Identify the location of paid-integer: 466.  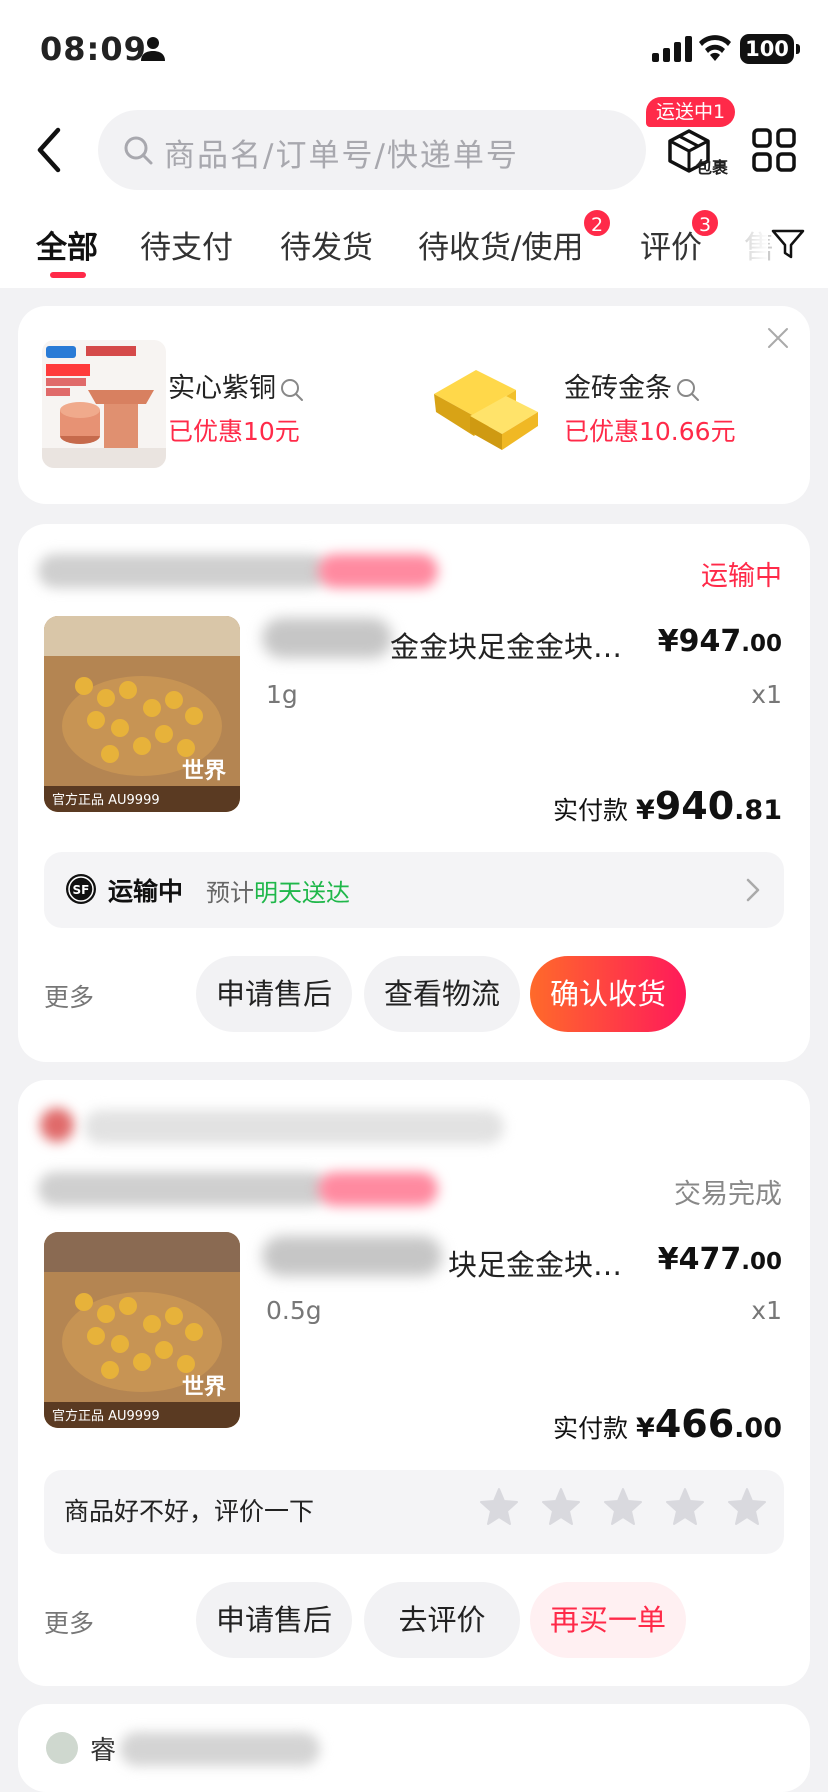
(694, 1424).